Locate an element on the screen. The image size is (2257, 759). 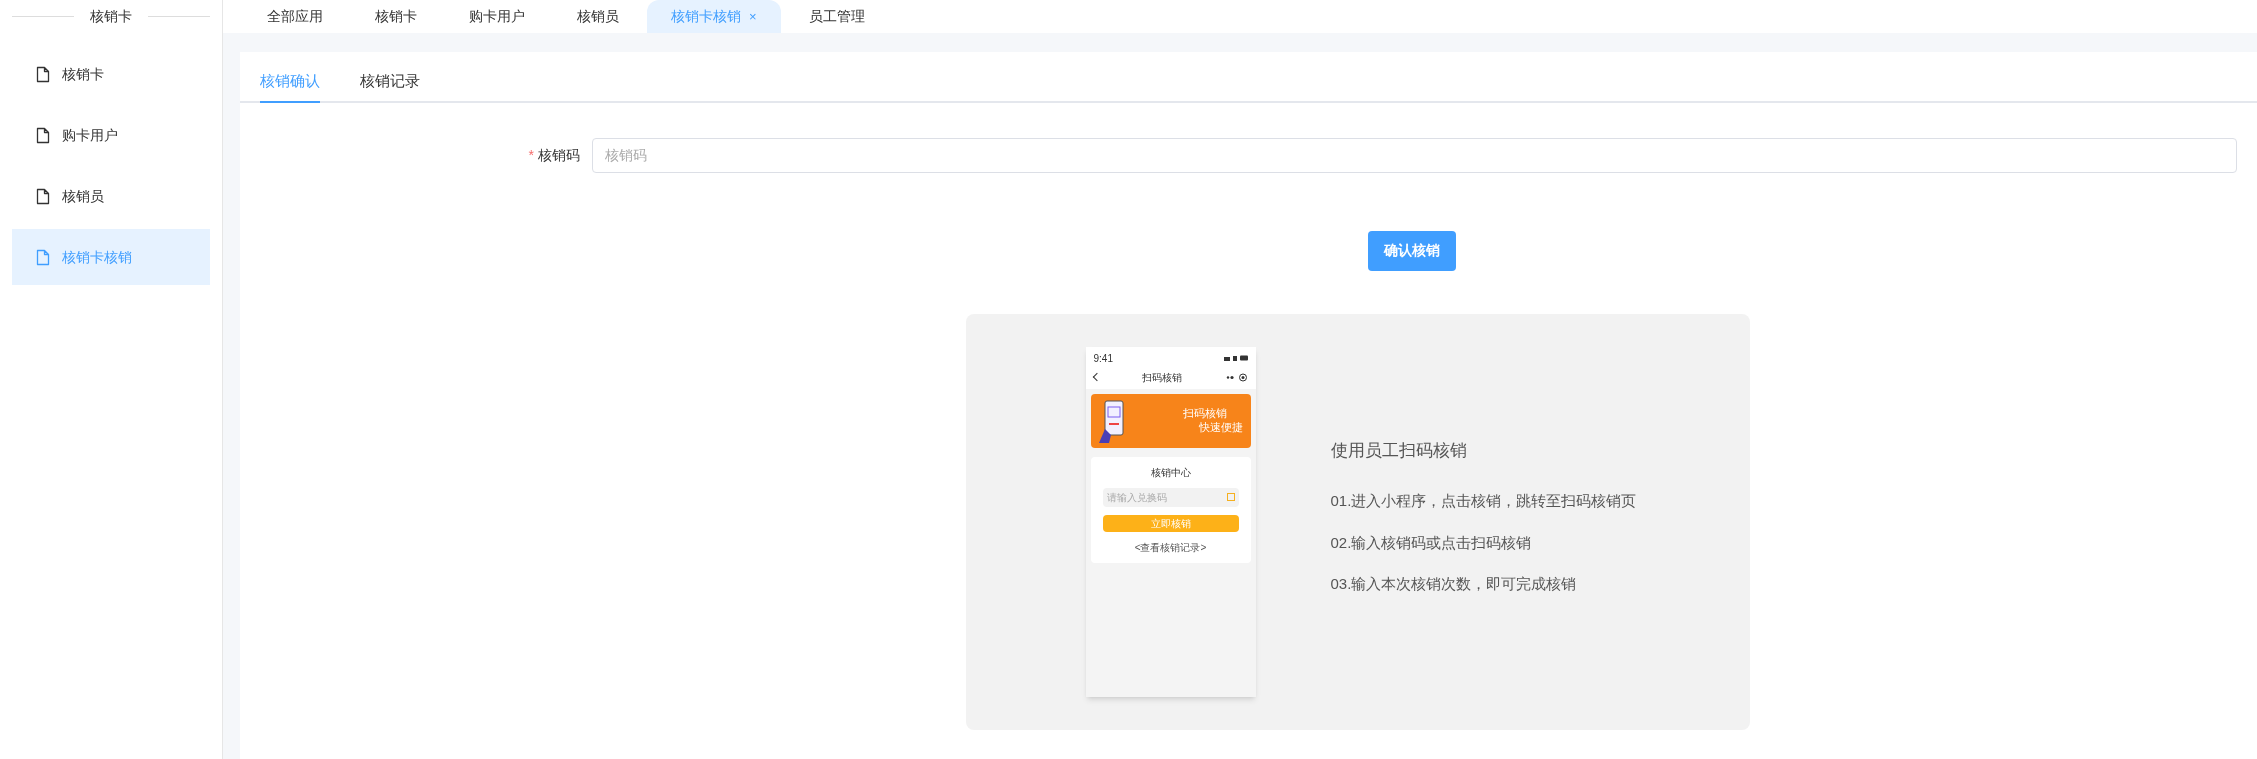
sidebar-item: 核销卡 is located at coordinates (111, 74).